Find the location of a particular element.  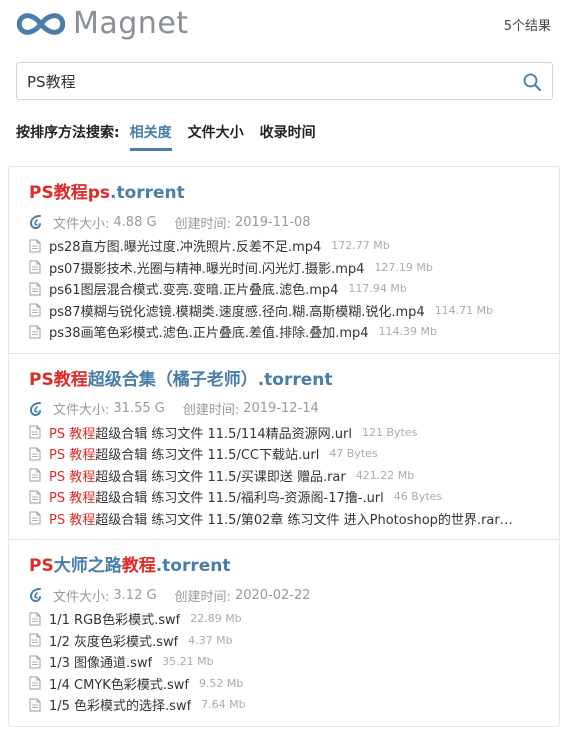

file-row: ps28直方图.曝光过度.冲洗照片.反差不足.mp4 172.77 Mb is located at coordinates (284, 246).